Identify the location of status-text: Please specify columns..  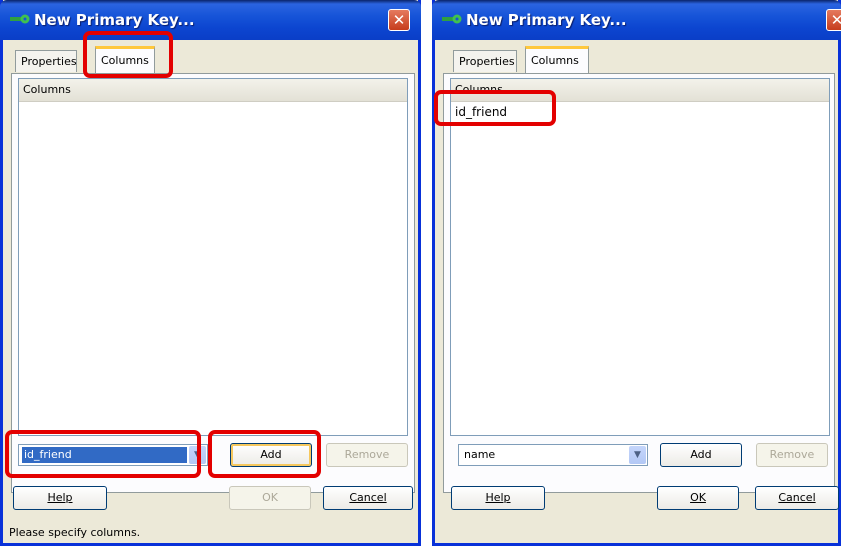
(75, 532).